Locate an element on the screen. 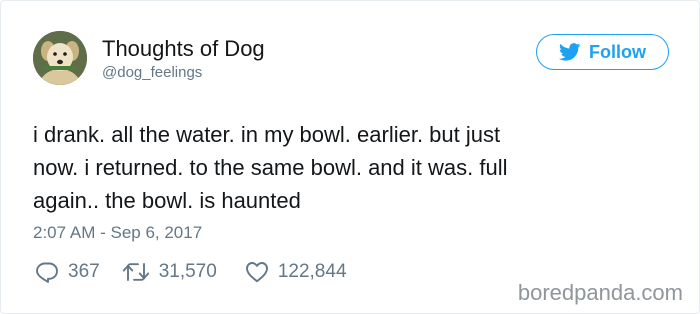 This screenshot has width=700, height=314. reply-icon is located at coordinates (47, 272).